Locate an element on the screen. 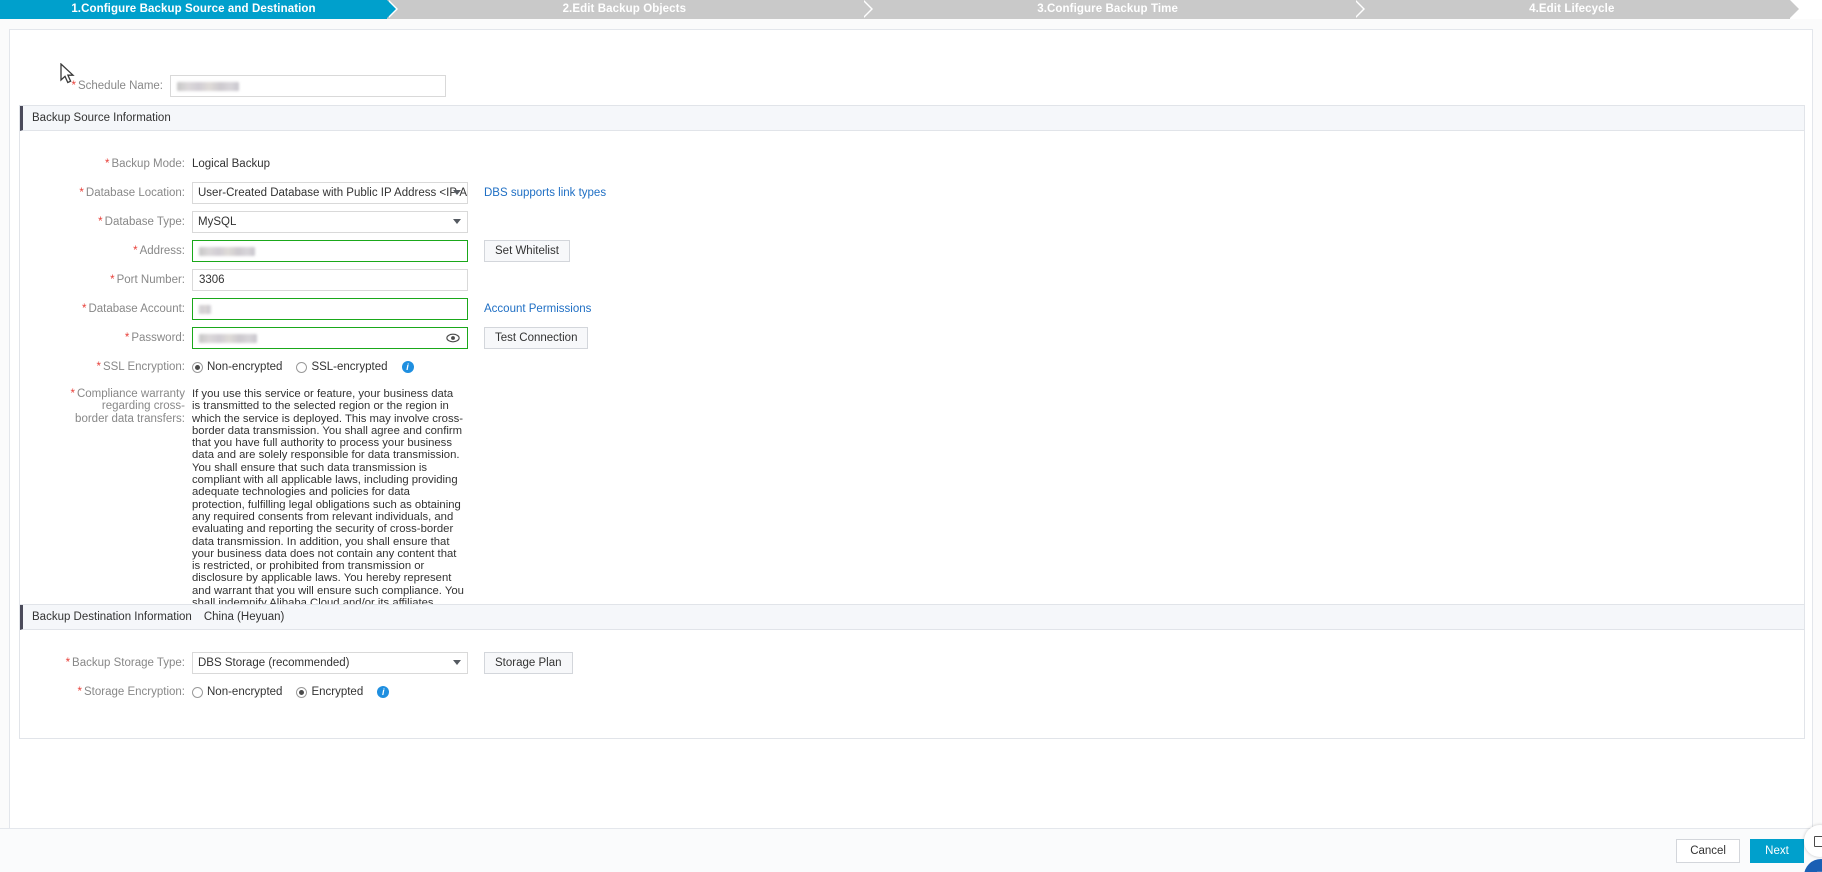 Image resolution: width=1822 pixels, height=872 pixels. database-type-control: MySQL is located at coordinates (330, 222).